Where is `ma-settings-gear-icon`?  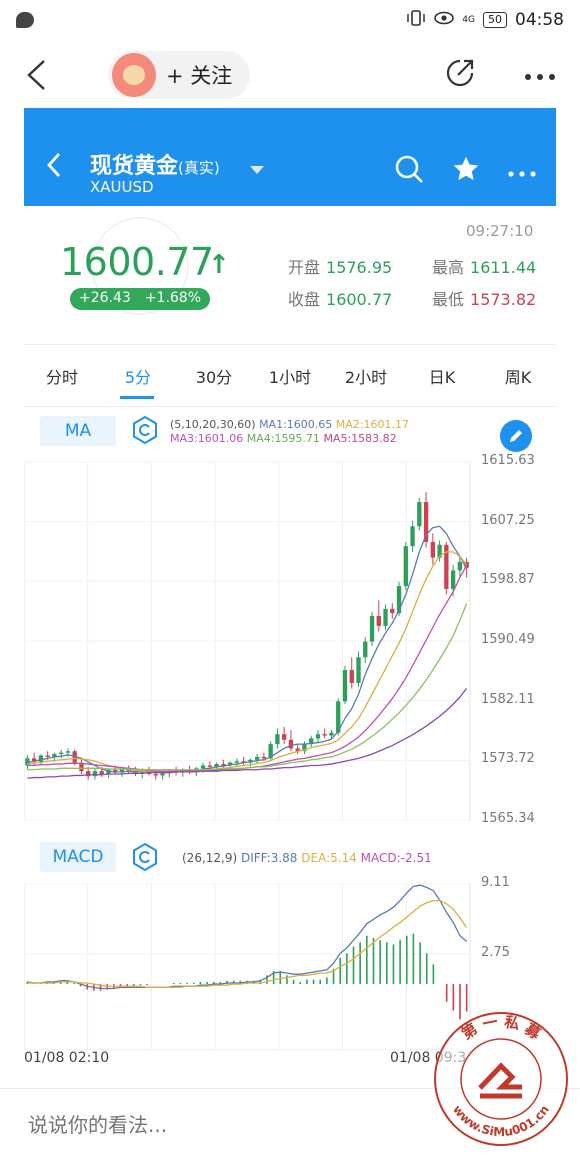 ma-settings-gear-icon is located at coordinates (145, 430).